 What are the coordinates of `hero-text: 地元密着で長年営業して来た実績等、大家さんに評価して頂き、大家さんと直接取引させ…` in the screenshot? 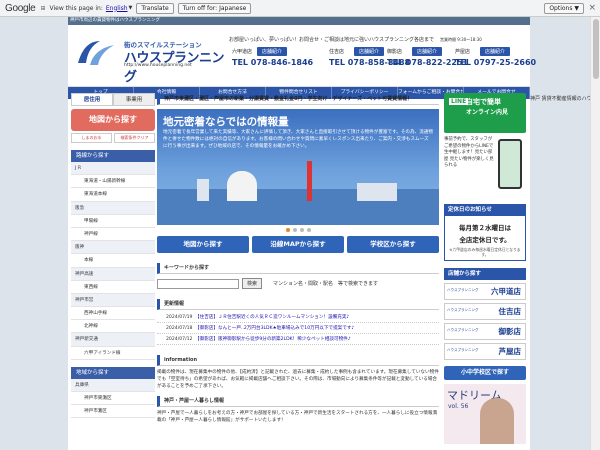 It's located at (298, 139).